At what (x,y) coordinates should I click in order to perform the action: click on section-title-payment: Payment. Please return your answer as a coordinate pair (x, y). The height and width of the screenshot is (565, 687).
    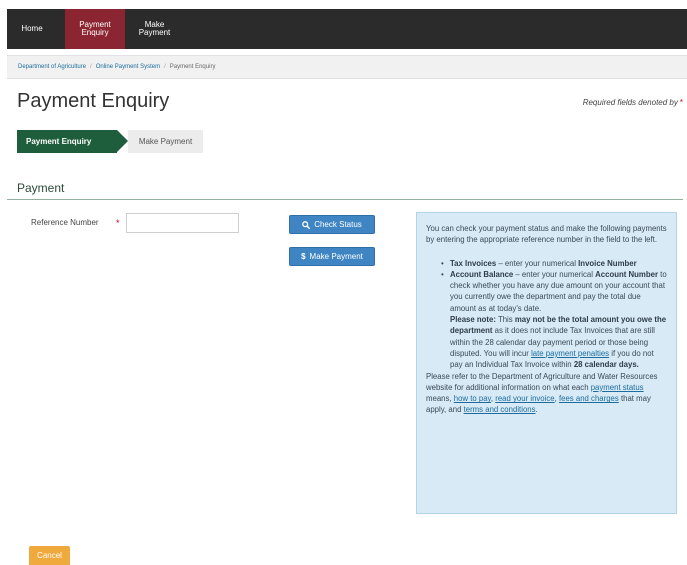
    Looking at the image, I should click on (41, 188).